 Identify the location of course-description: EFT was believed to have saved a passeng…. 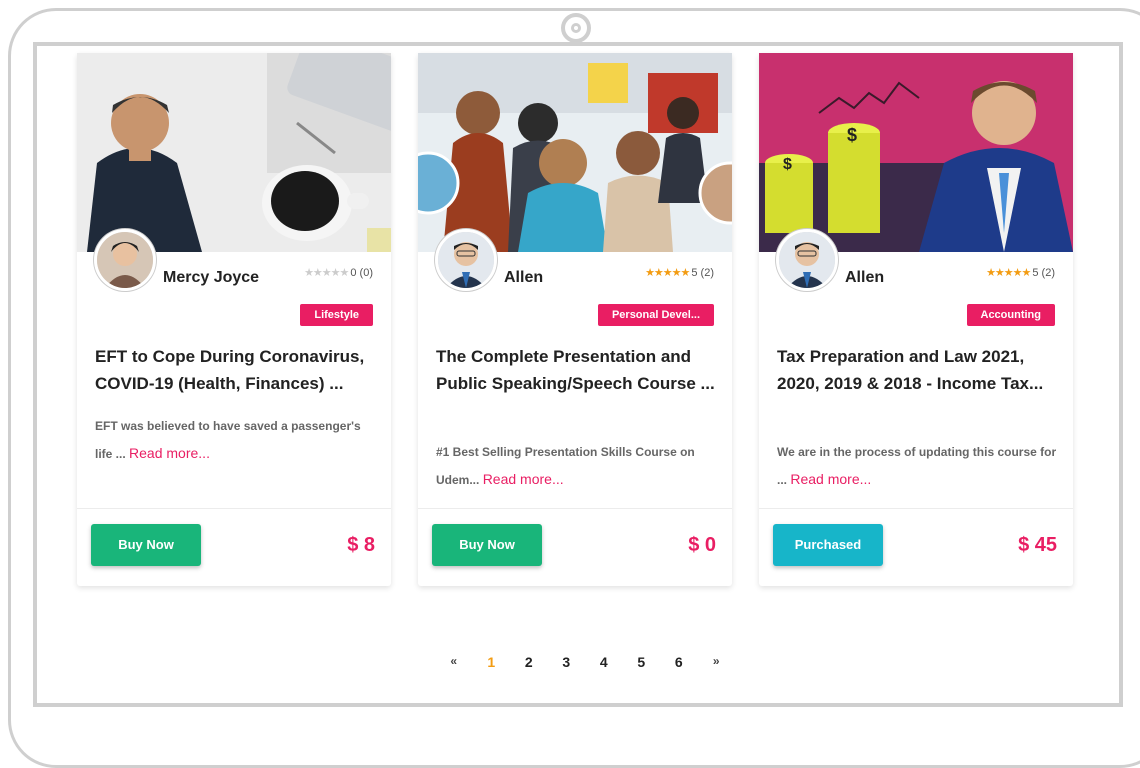
(236, 440).